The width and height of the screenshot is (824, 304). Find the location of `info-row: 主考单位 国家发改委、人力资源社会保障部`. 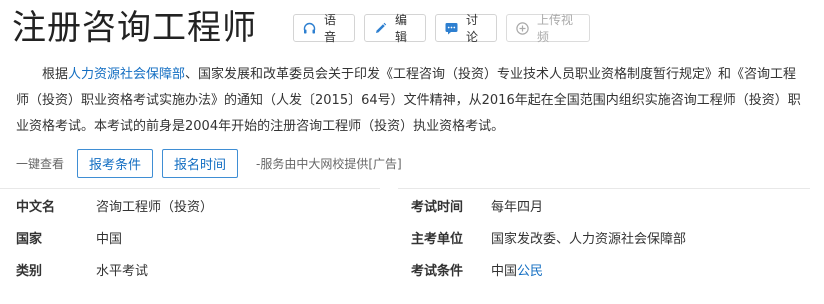

info-row: 主考单位 国家发改委、人力资源社会保障部 is located at coordinates (548, 237).